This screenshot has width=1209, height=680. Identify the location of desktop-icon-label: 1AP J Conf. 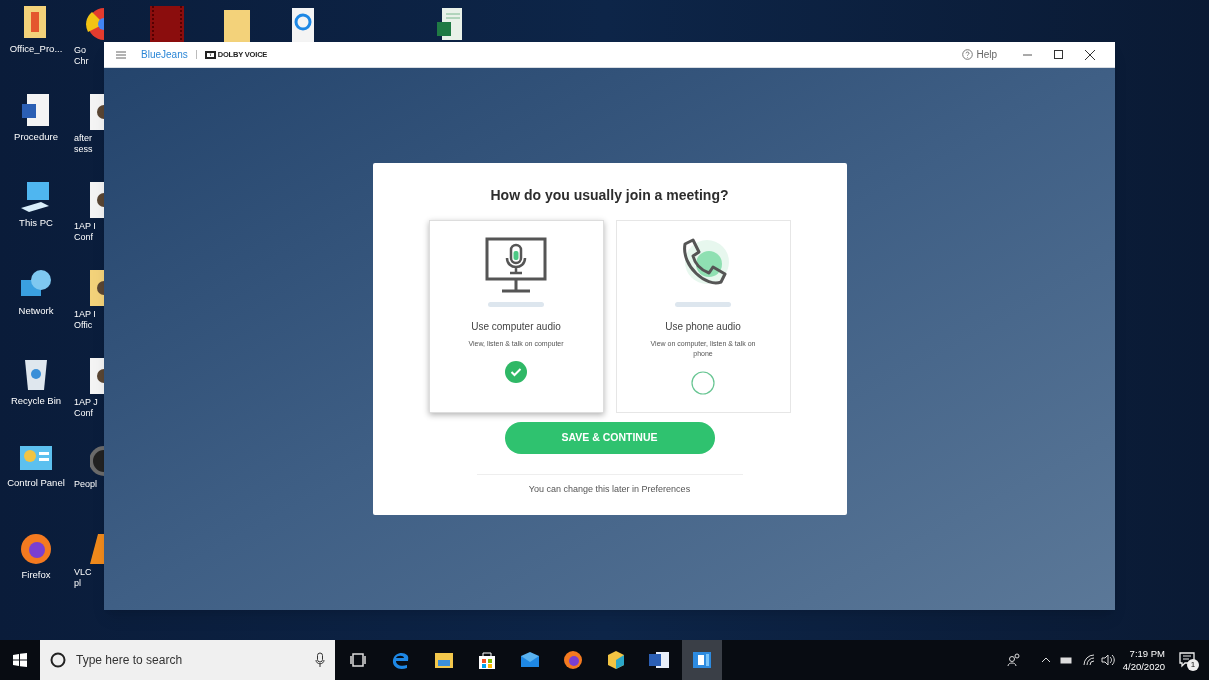
(86, 408).